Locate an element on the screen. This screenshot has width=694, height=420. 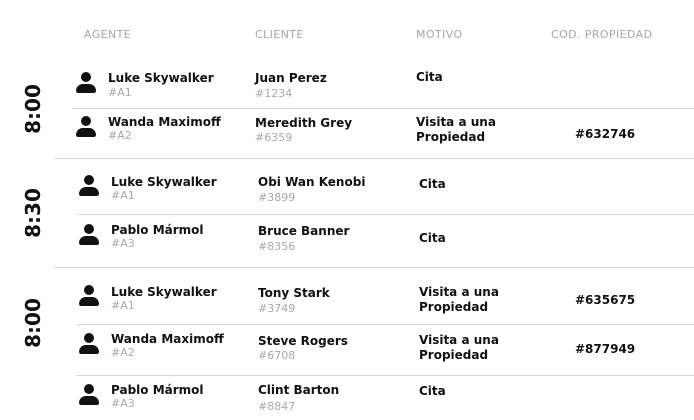
cod-propiedad: #877949 is located at coordinates (605, 349).